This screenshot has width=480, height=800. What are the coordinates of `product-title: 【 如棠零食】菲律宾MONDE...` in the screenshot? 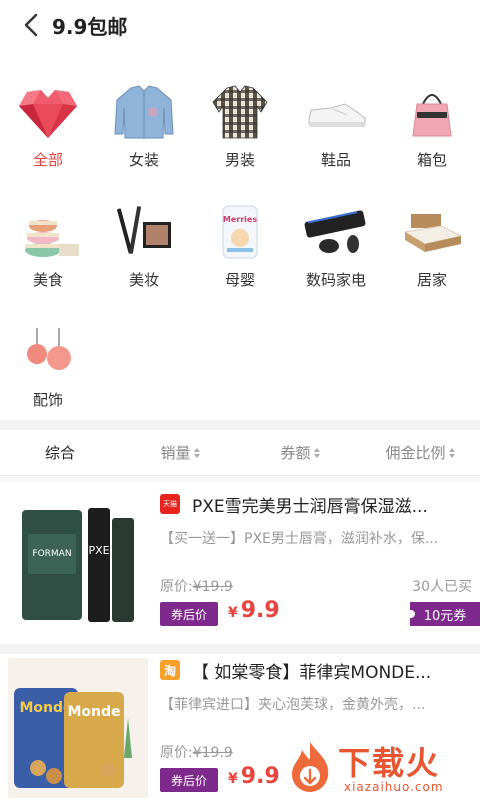 It's located at (312, 673).